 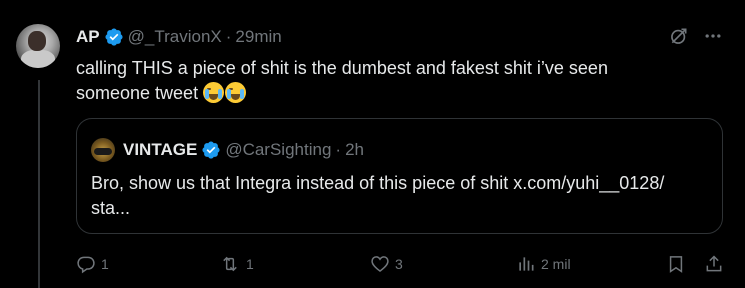 I want to click on repost-button: 1, so click(x=236, y=264).